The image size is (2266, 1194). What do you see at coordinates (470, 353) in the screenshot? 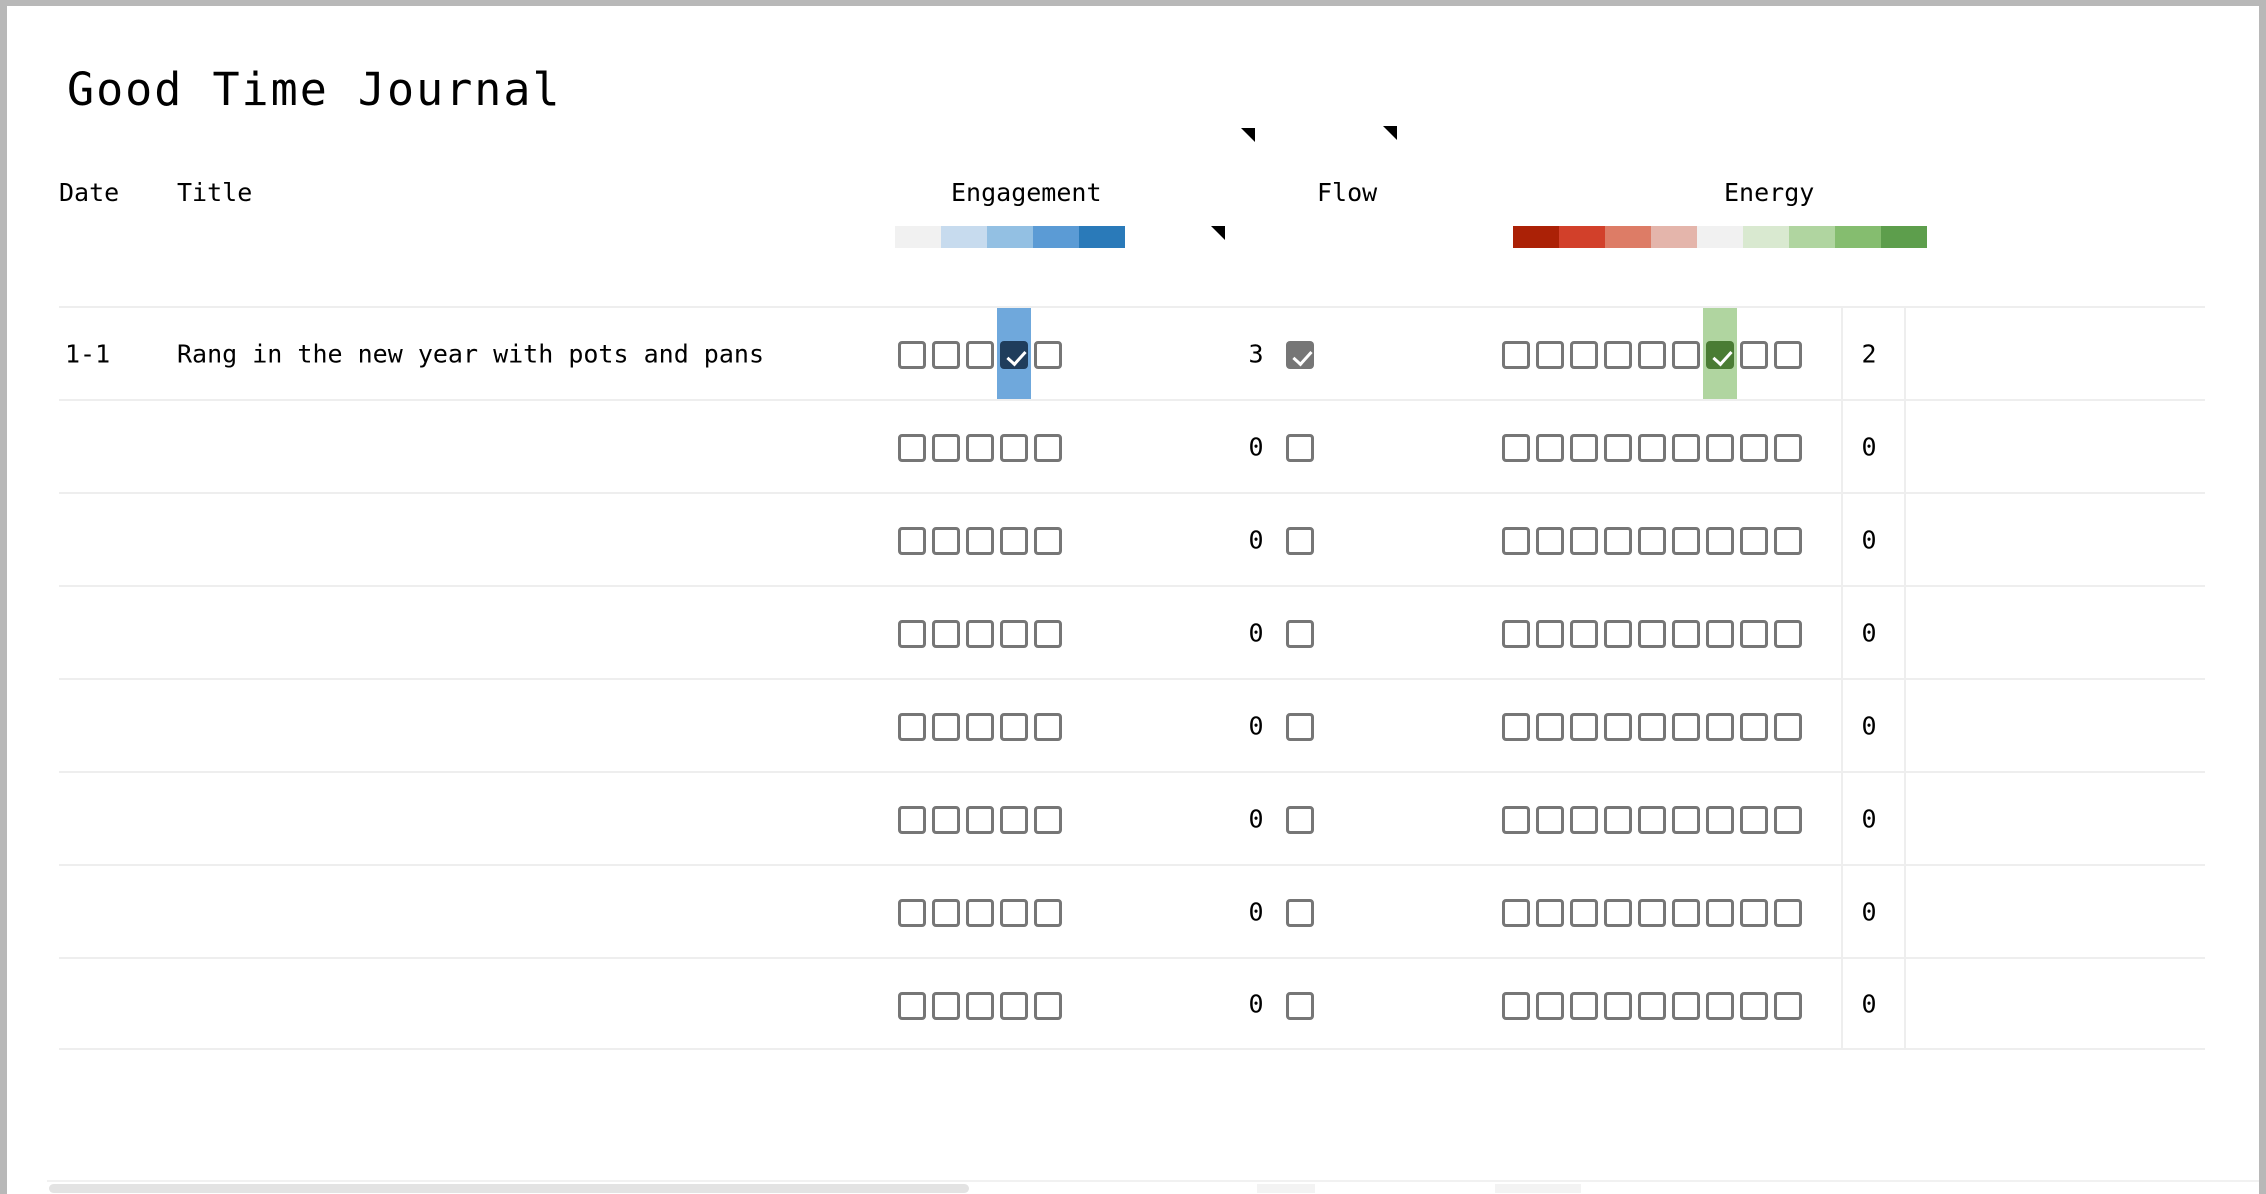
I see `cell-title: Rang in the new year with pots and pans` at bounding box center [470, 353].